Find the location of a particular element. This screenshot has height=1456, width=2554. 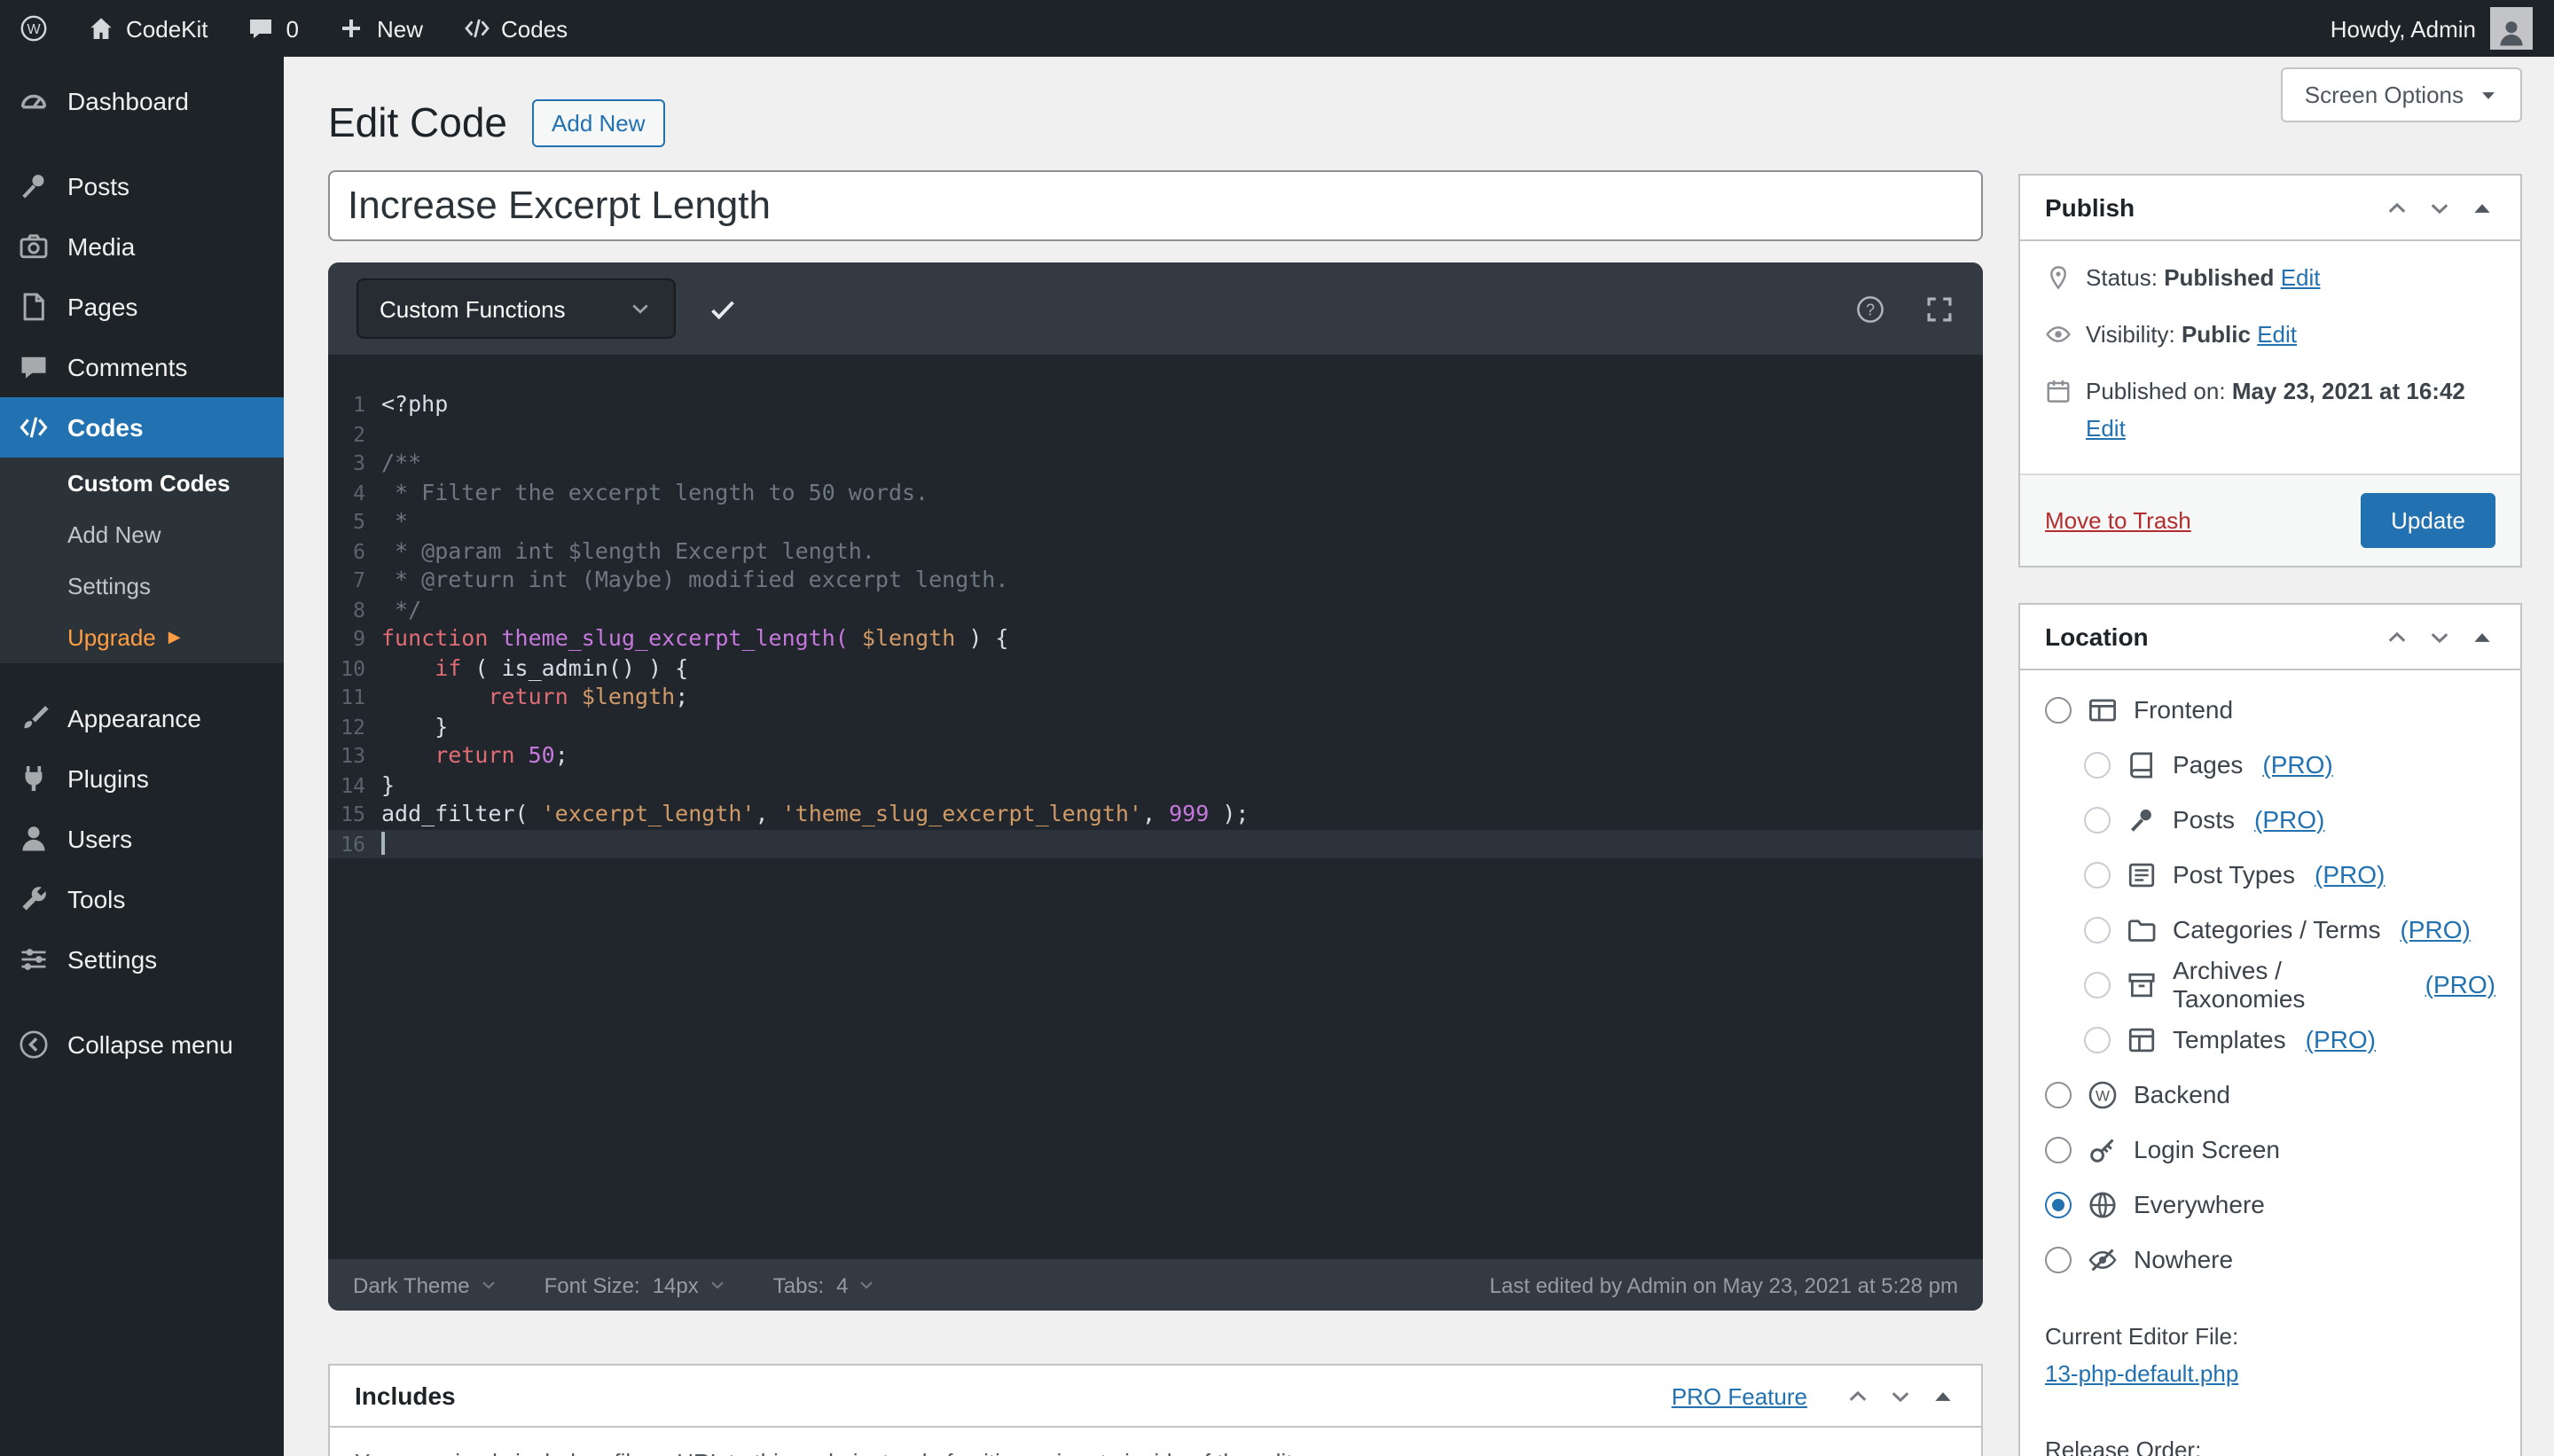

update-button: Update is located at coordinates (2428, 520).